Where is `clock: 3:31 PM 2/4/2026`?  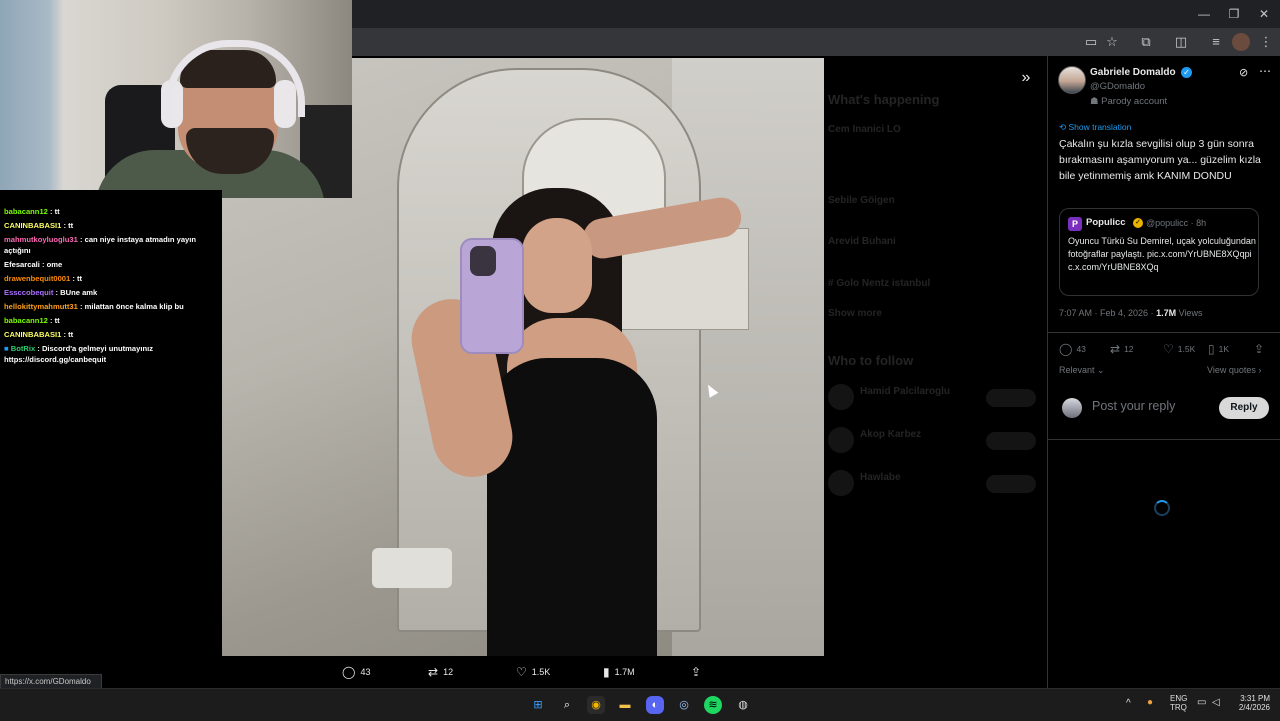 clock: 3:31 PM 2/4/2026 is located at coordinates (1253, 703).